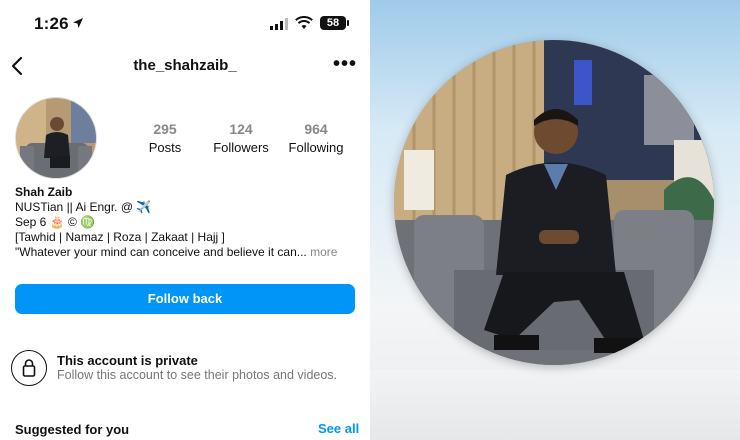  Describe the element at coordinates (185, 299) in the screenshot. I see `follow-back-button: Follow back` at that location.